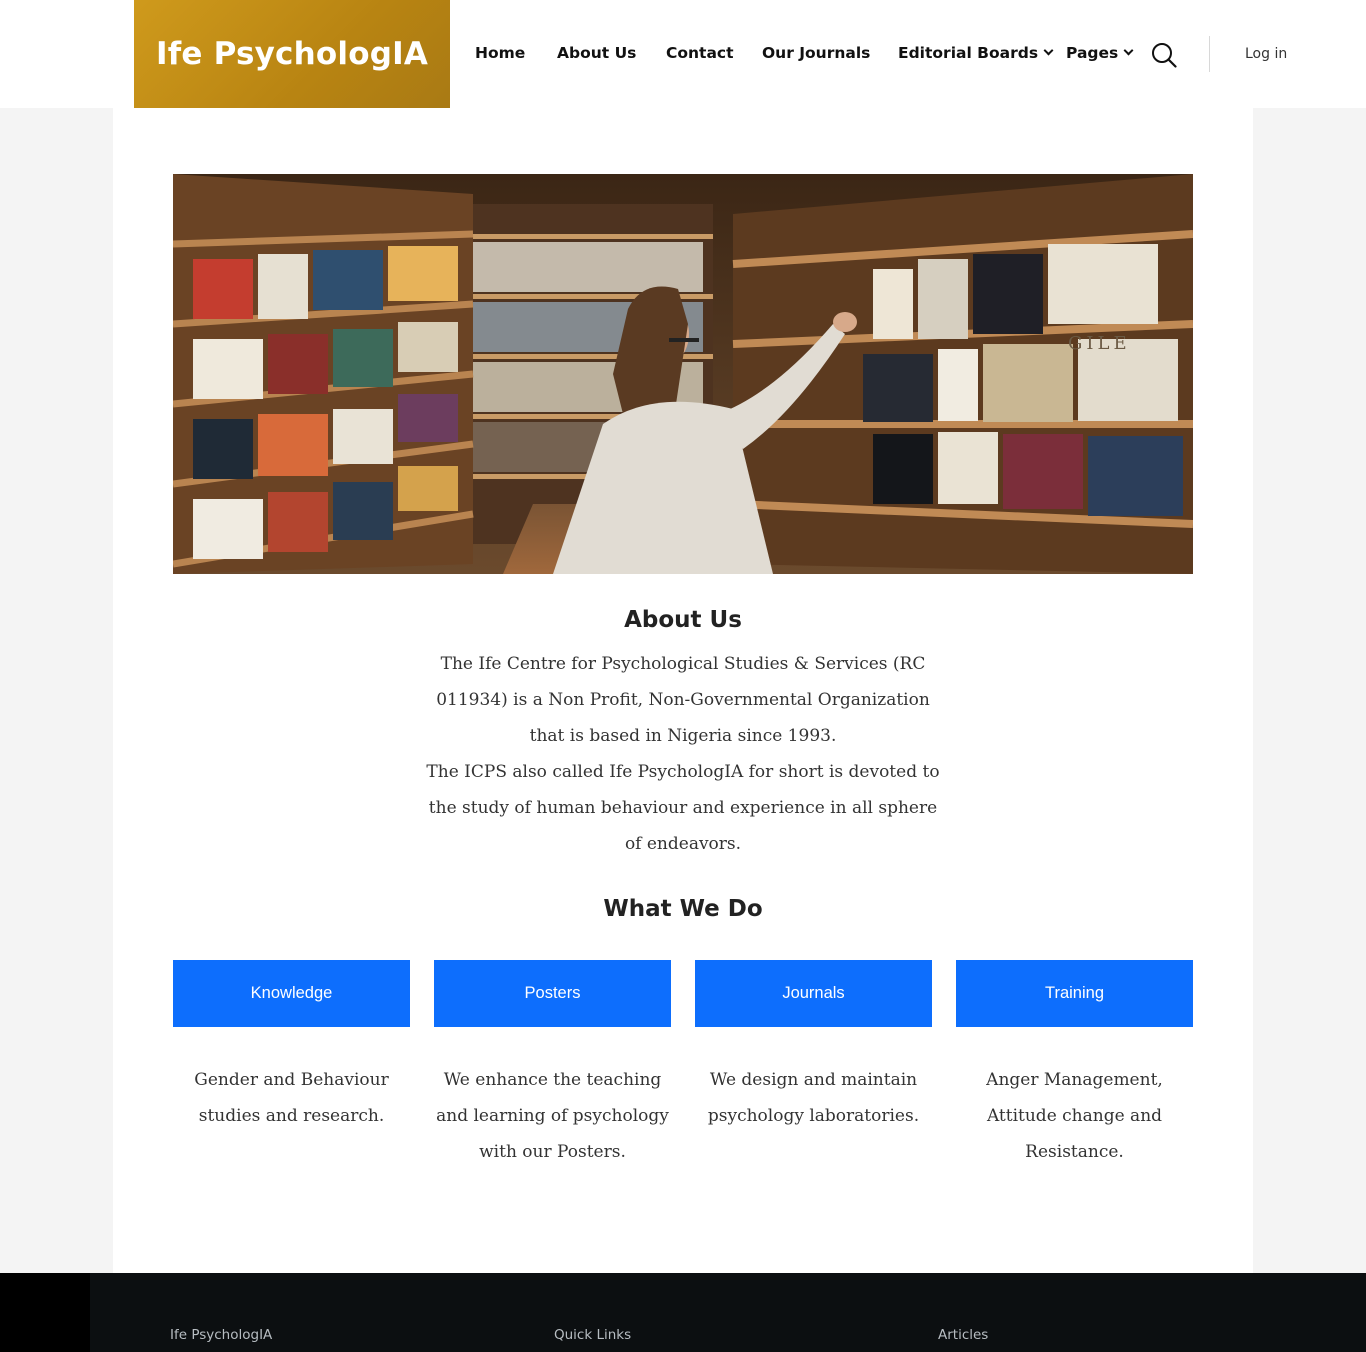  I want to click on nav-item-label: Home, so click(500, 53).